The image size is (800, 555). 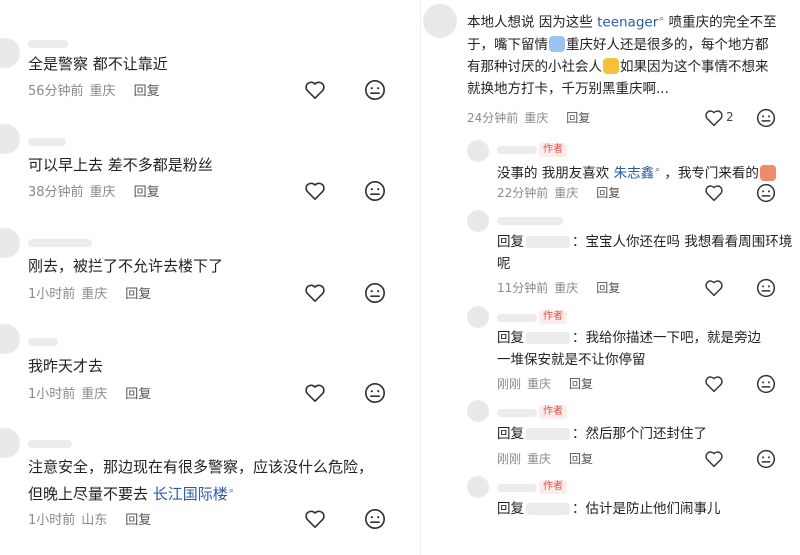 I want to click on topic-link: teenager, so click(x=627, y=23).